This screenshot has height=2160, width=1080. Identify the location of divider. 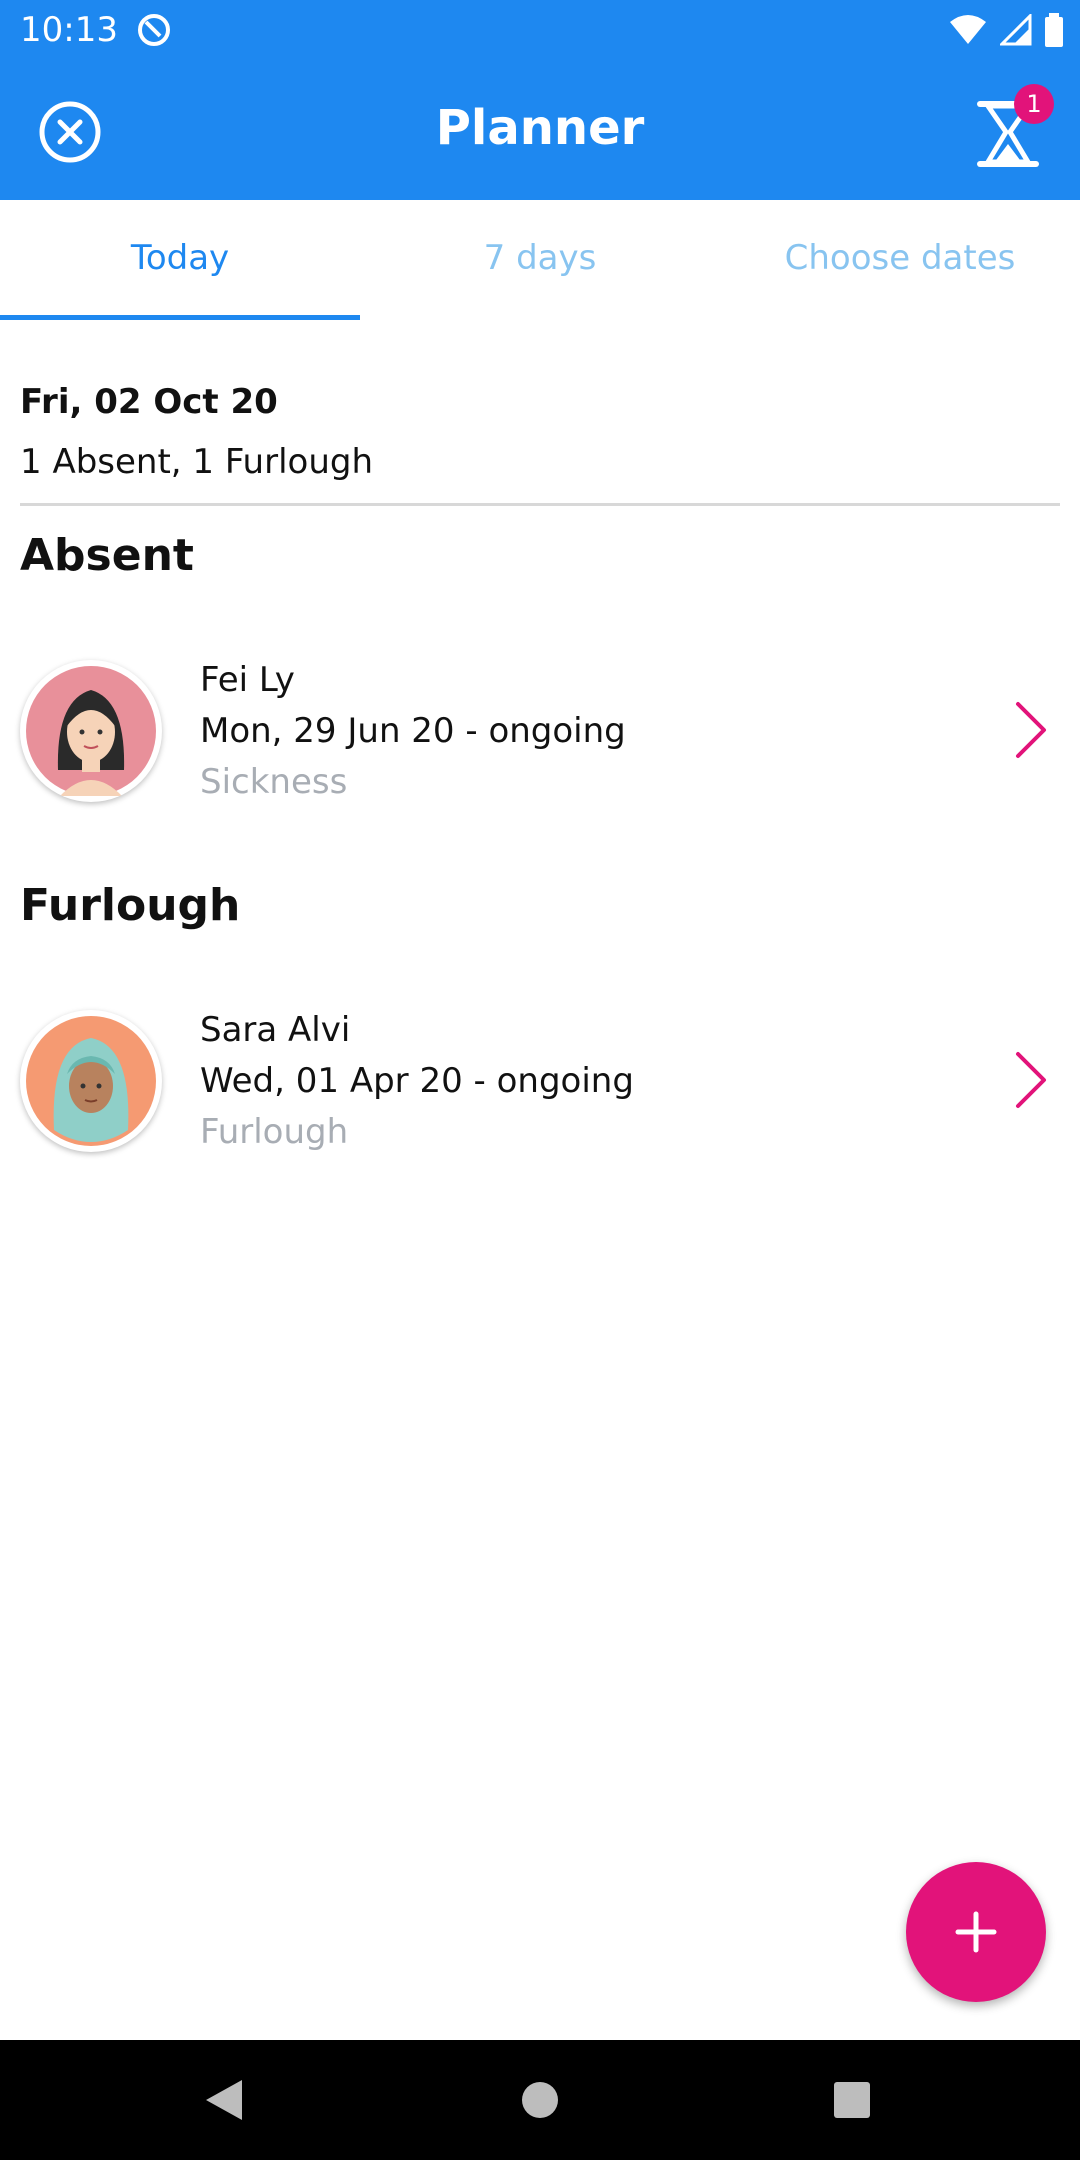
(540, 504).